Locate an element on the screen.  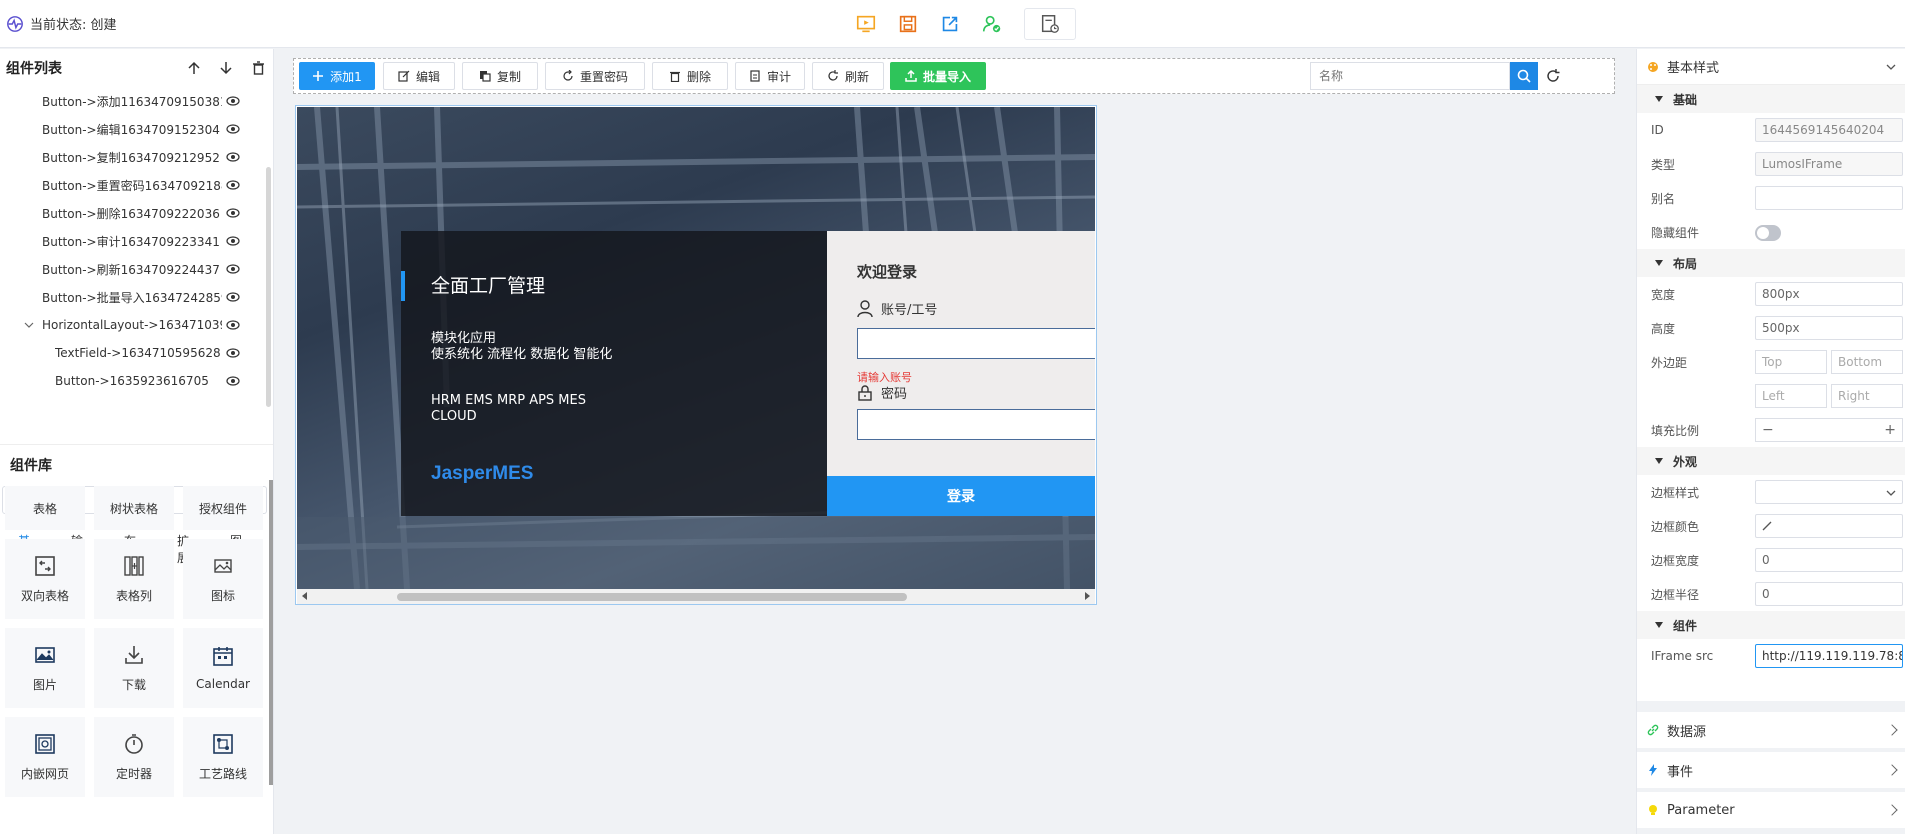
scroll-left-icon is located at coordinates (304, 596).